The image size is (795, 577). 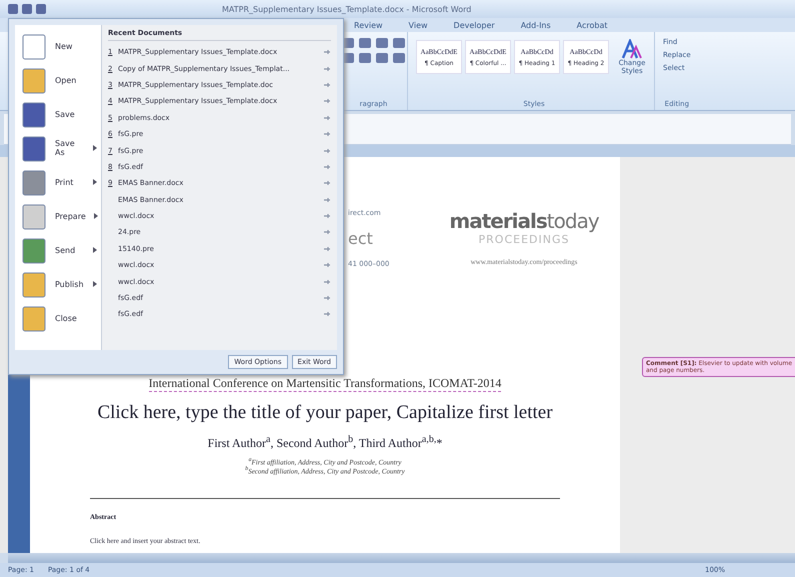 I want to click on menu-command: Save, so click(x=58, y=114).